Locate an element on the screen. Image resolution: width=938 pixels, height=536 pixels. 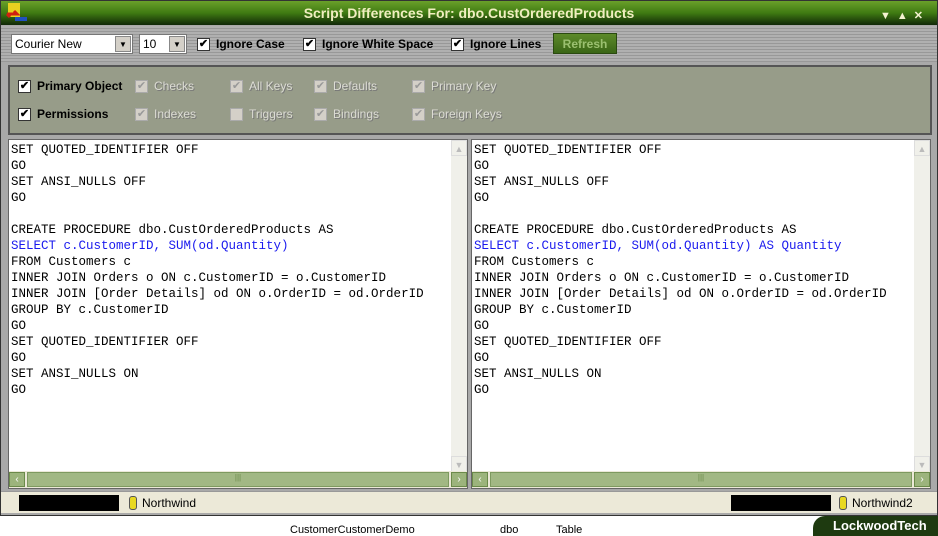
primary-object-checkbox: ✔ Primary Object is located at coordinates (70, 86).